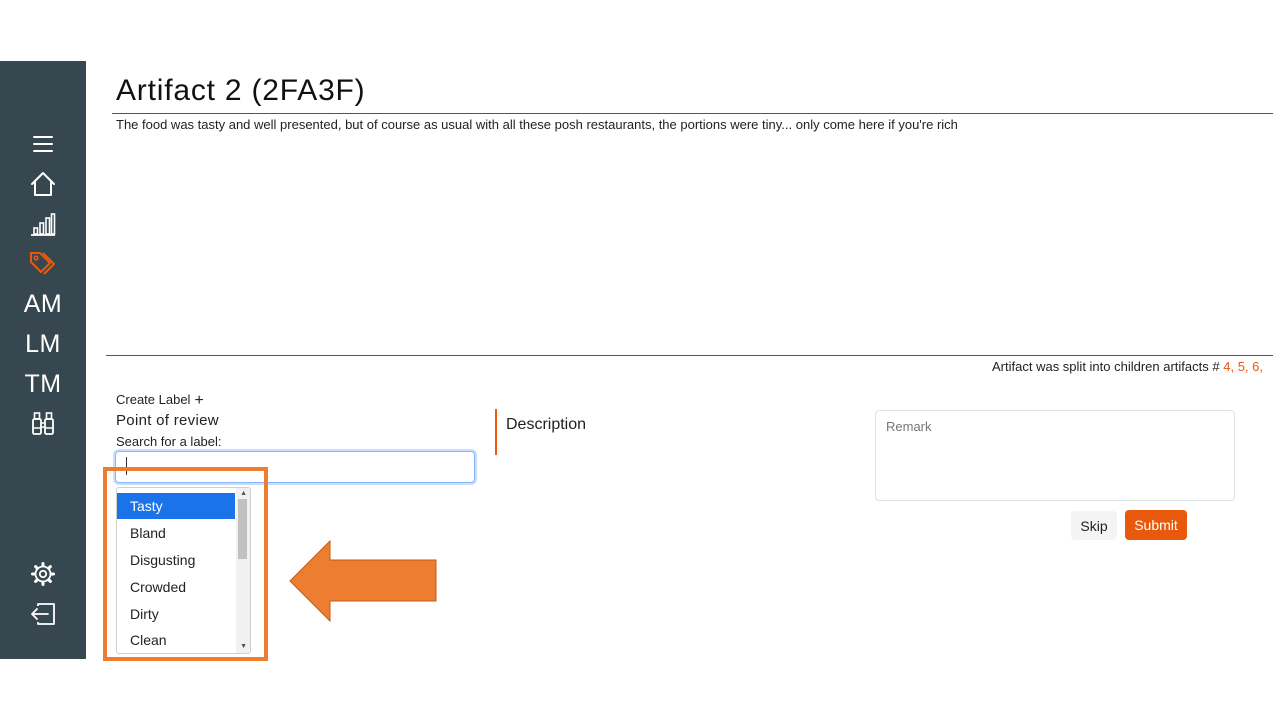  What do you see at coordinates (169, 441) in the screenshot?
I see `search-label-text: Search for a label:` at bounding box center [169, 441].